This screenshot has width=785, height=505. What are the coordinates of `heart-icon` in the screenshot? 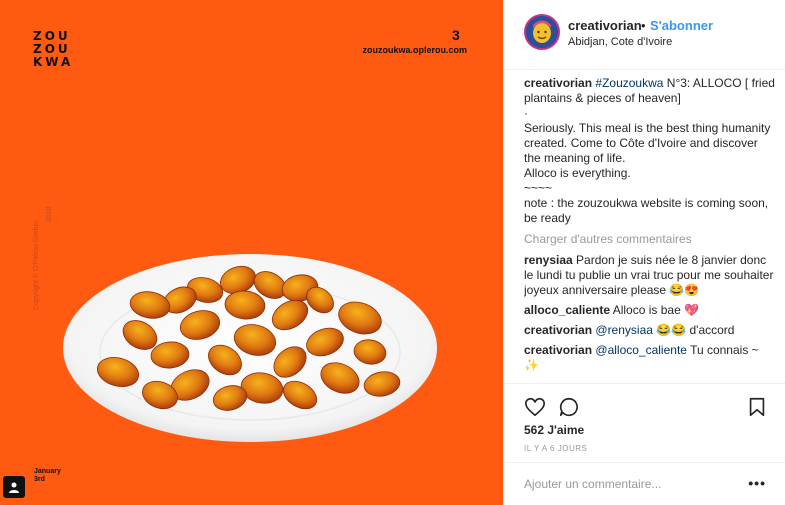 It's located at (535, 407).